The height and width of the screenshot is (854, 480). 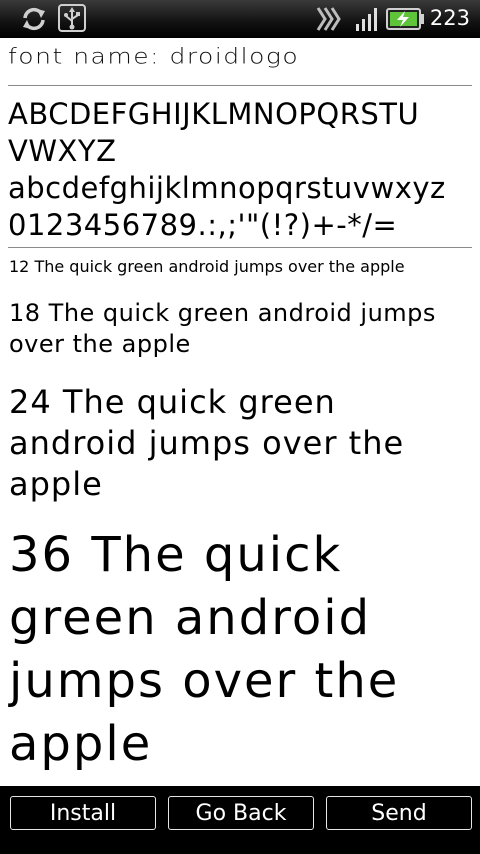 What do you see at coordinates (240, 19) in the screenshot?
I see `status-bar: 223` at bounding box center [240, 19].